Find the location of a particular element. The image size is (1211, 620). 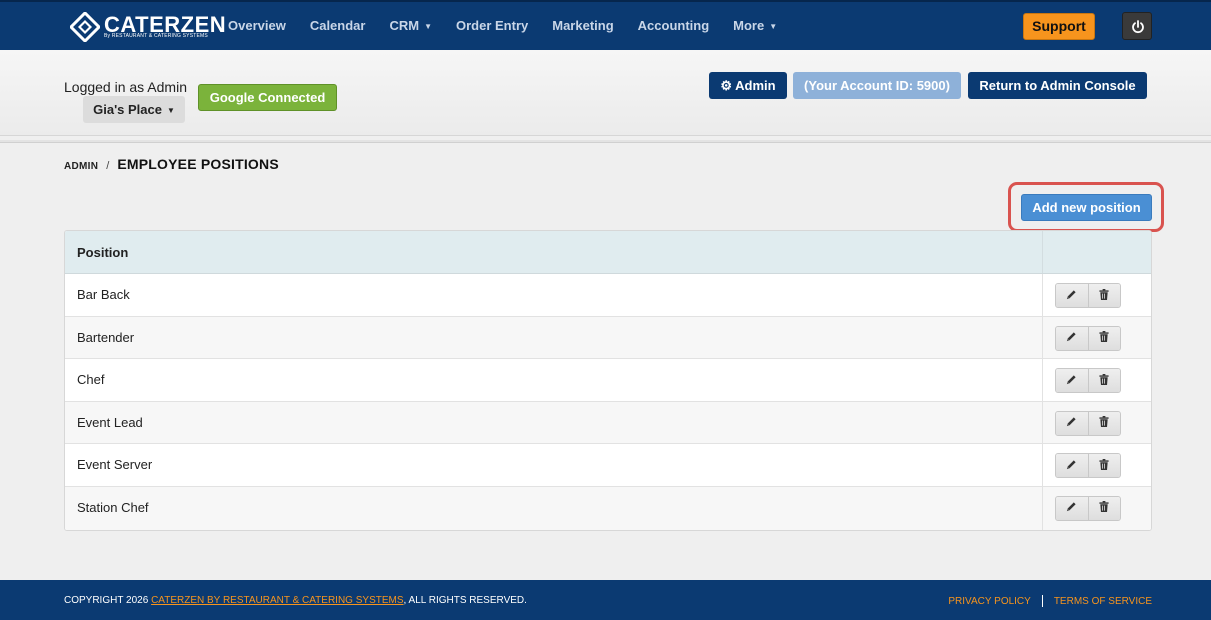

nav-item-order-entry: Order Entry is located at coordinates (492, 26).